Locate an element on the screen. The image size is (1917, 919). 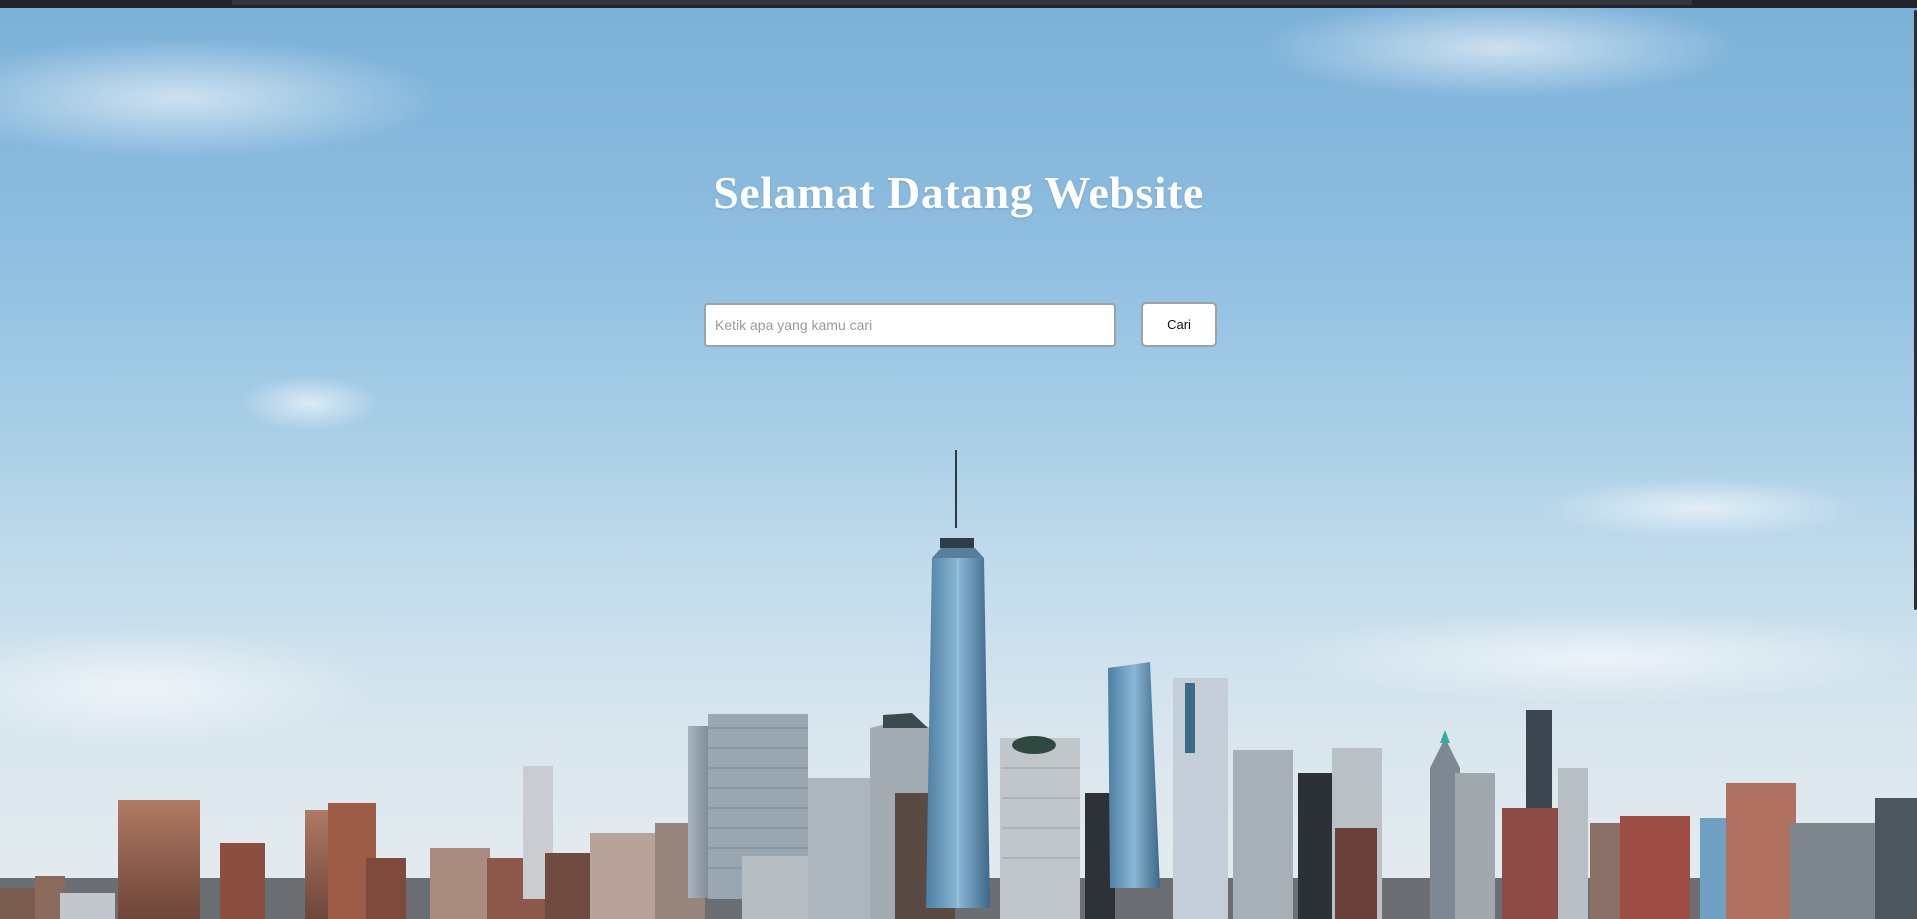
browser-tab-strip is located at coordinates (962, 2).